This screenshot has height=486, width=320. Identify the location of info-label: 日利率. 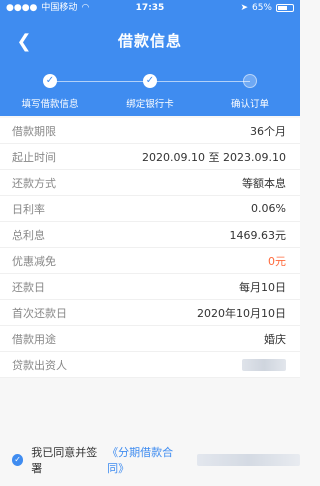
(28, 209).